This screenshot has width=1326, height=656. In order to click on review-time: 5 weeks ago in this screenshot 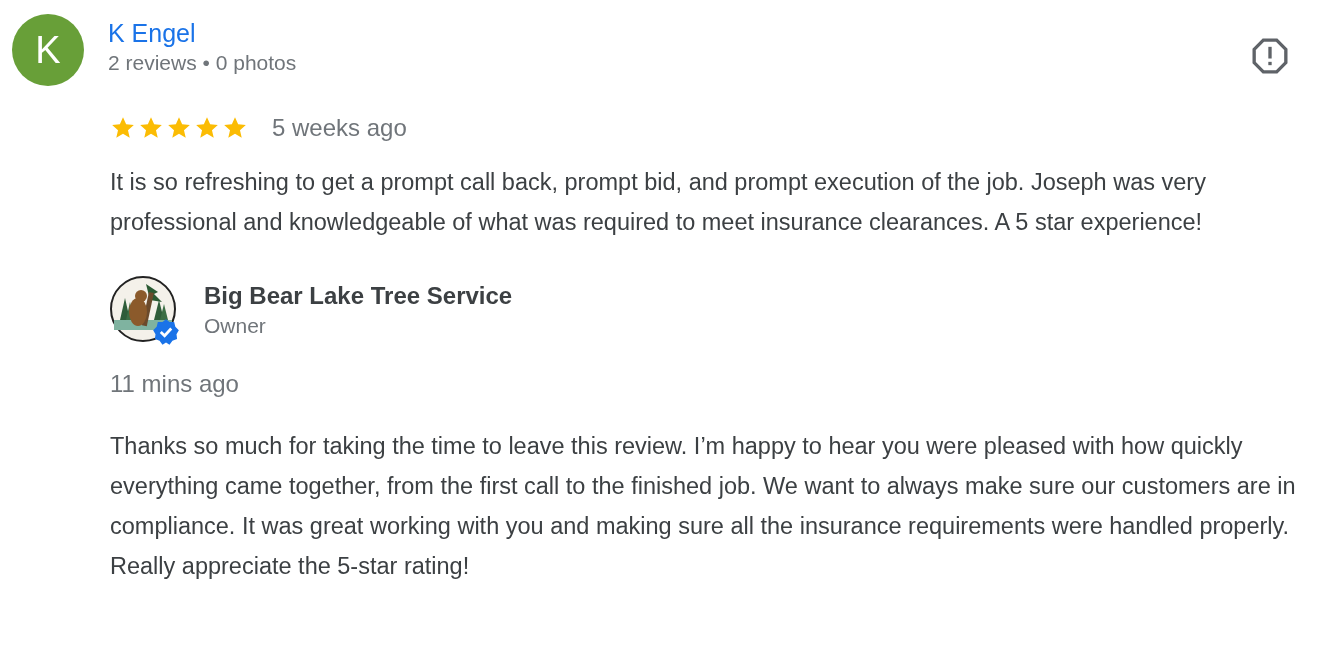, I will do `click(339, 128)`.